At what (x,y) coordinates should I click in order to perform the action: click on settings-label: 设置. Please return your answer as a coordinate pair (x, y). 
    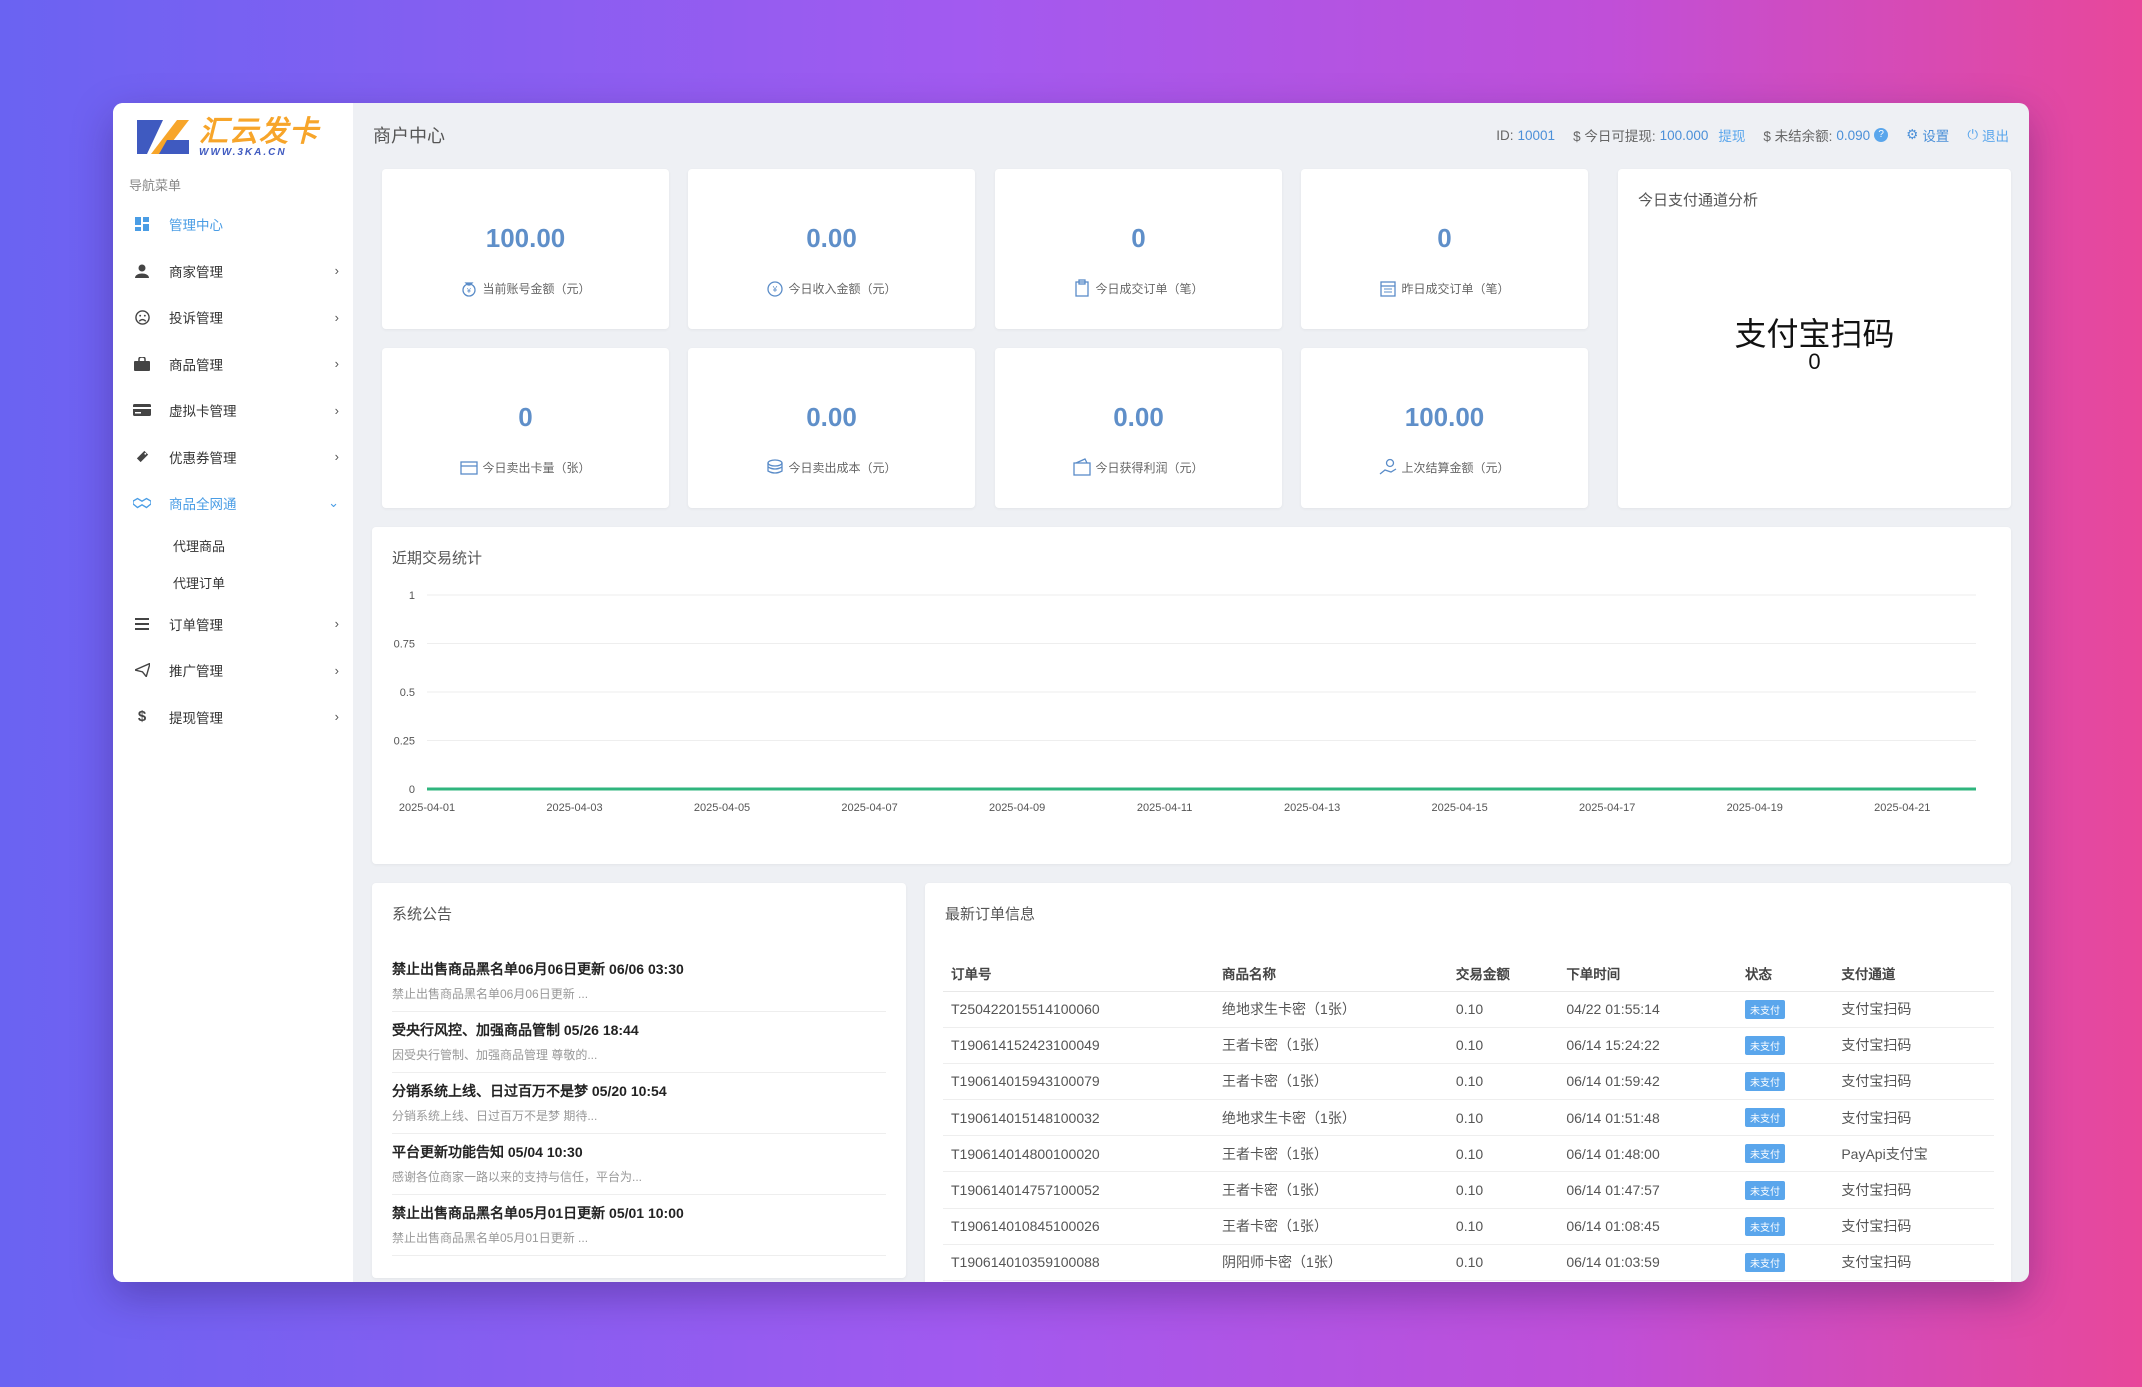
    Looking at the image, I should click on (1936, 136).